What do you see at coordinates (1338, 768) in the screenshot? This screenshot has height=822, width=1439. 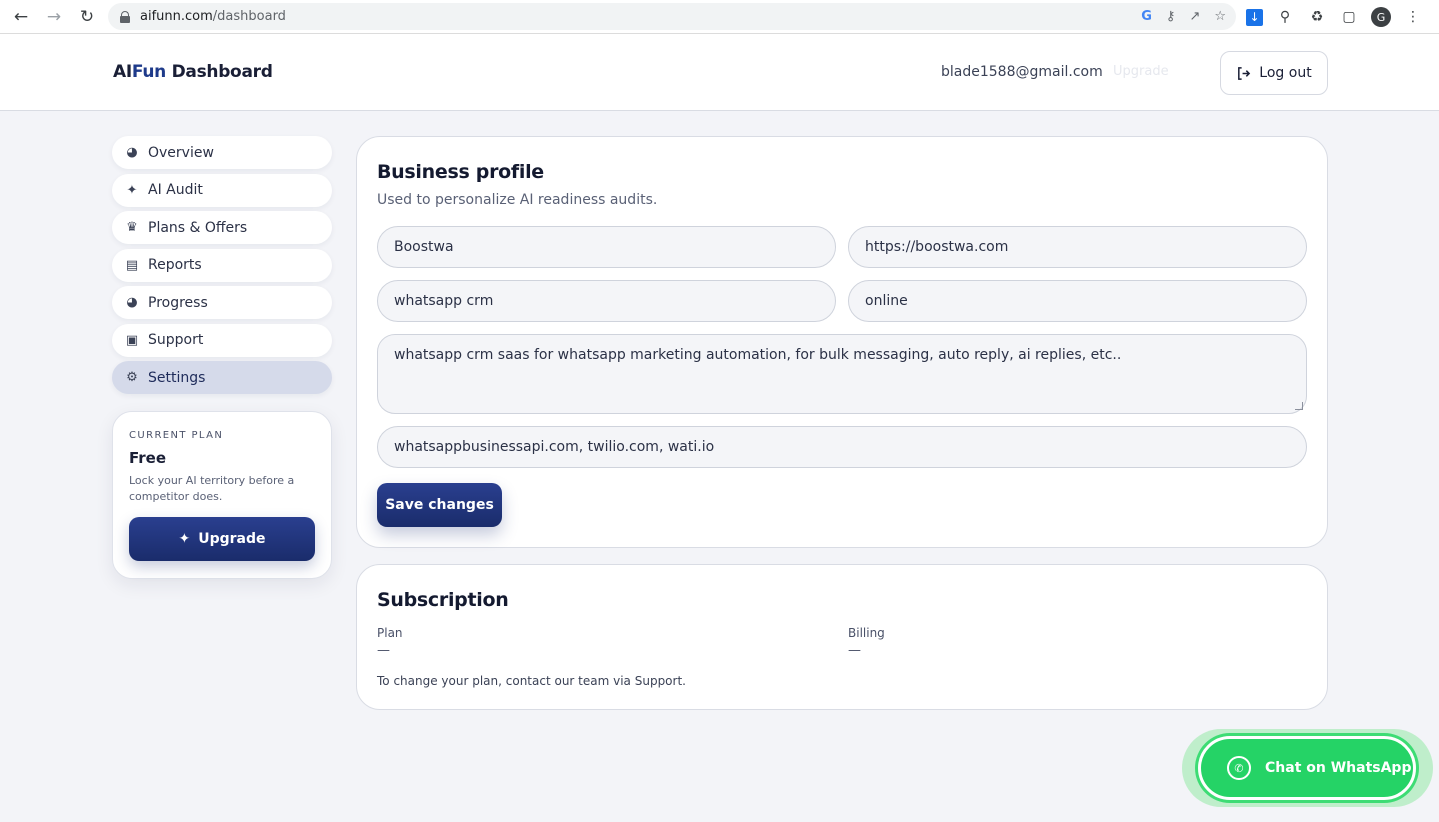 I see `whatsapp-label: Chat on WhatsApp` at bounding box center [1338, 768].